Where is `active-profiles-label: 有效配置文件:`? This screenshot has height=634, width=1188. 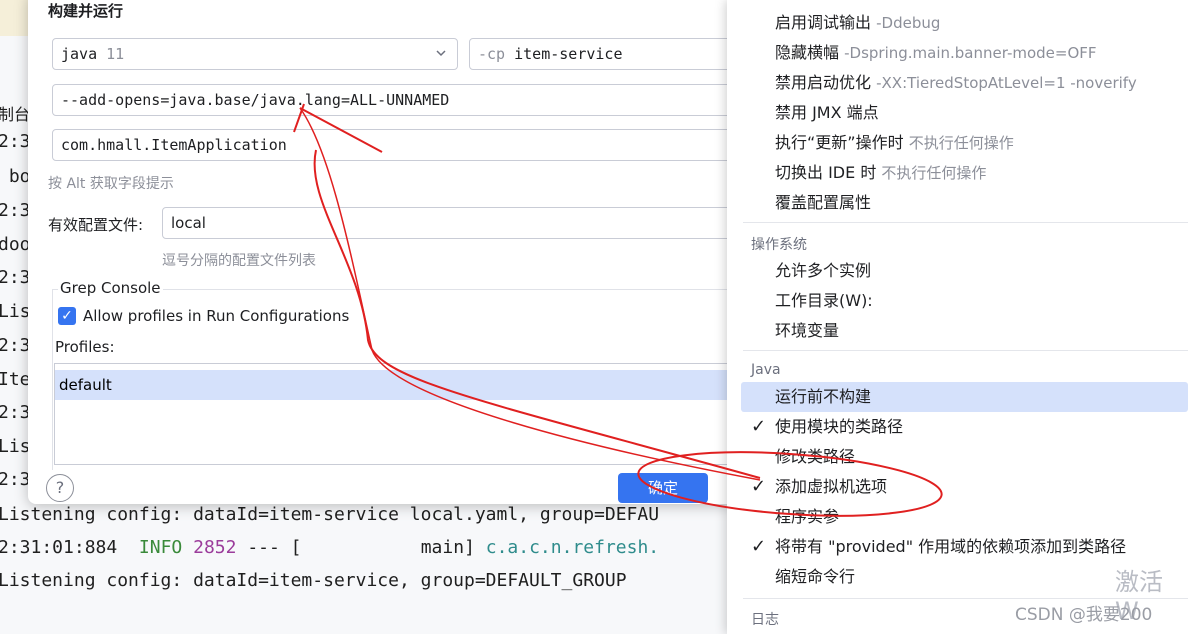
active-profiles-label: 有效配置文件: is located at coordinates (96, 225).